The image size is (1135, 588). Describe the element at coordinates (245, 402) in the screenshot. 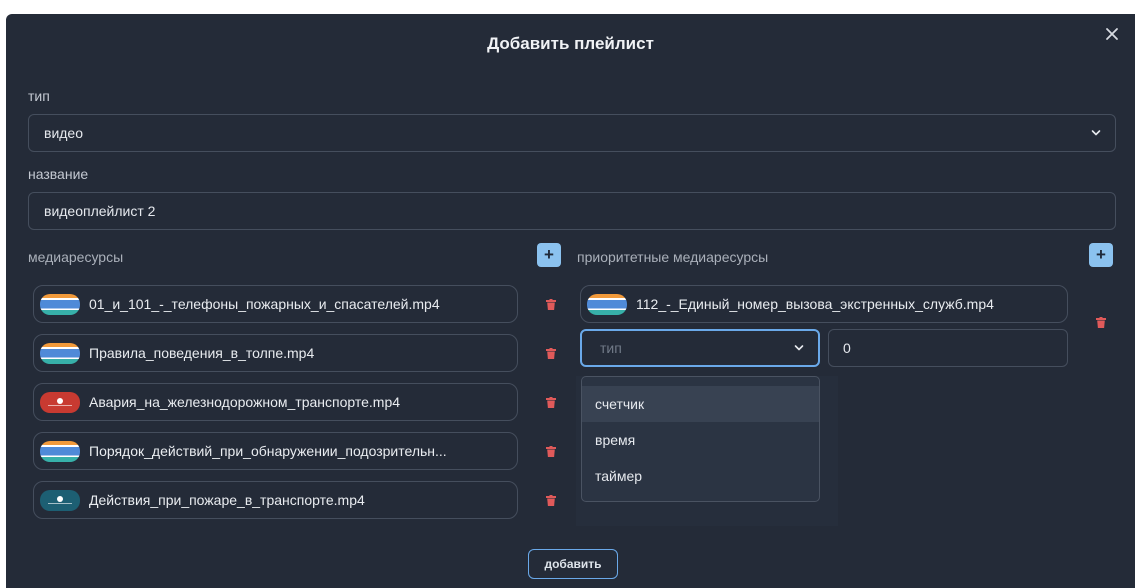

I see `media-item-name: Авария_на_железнодорожном_транспорте.mp4` at that location.